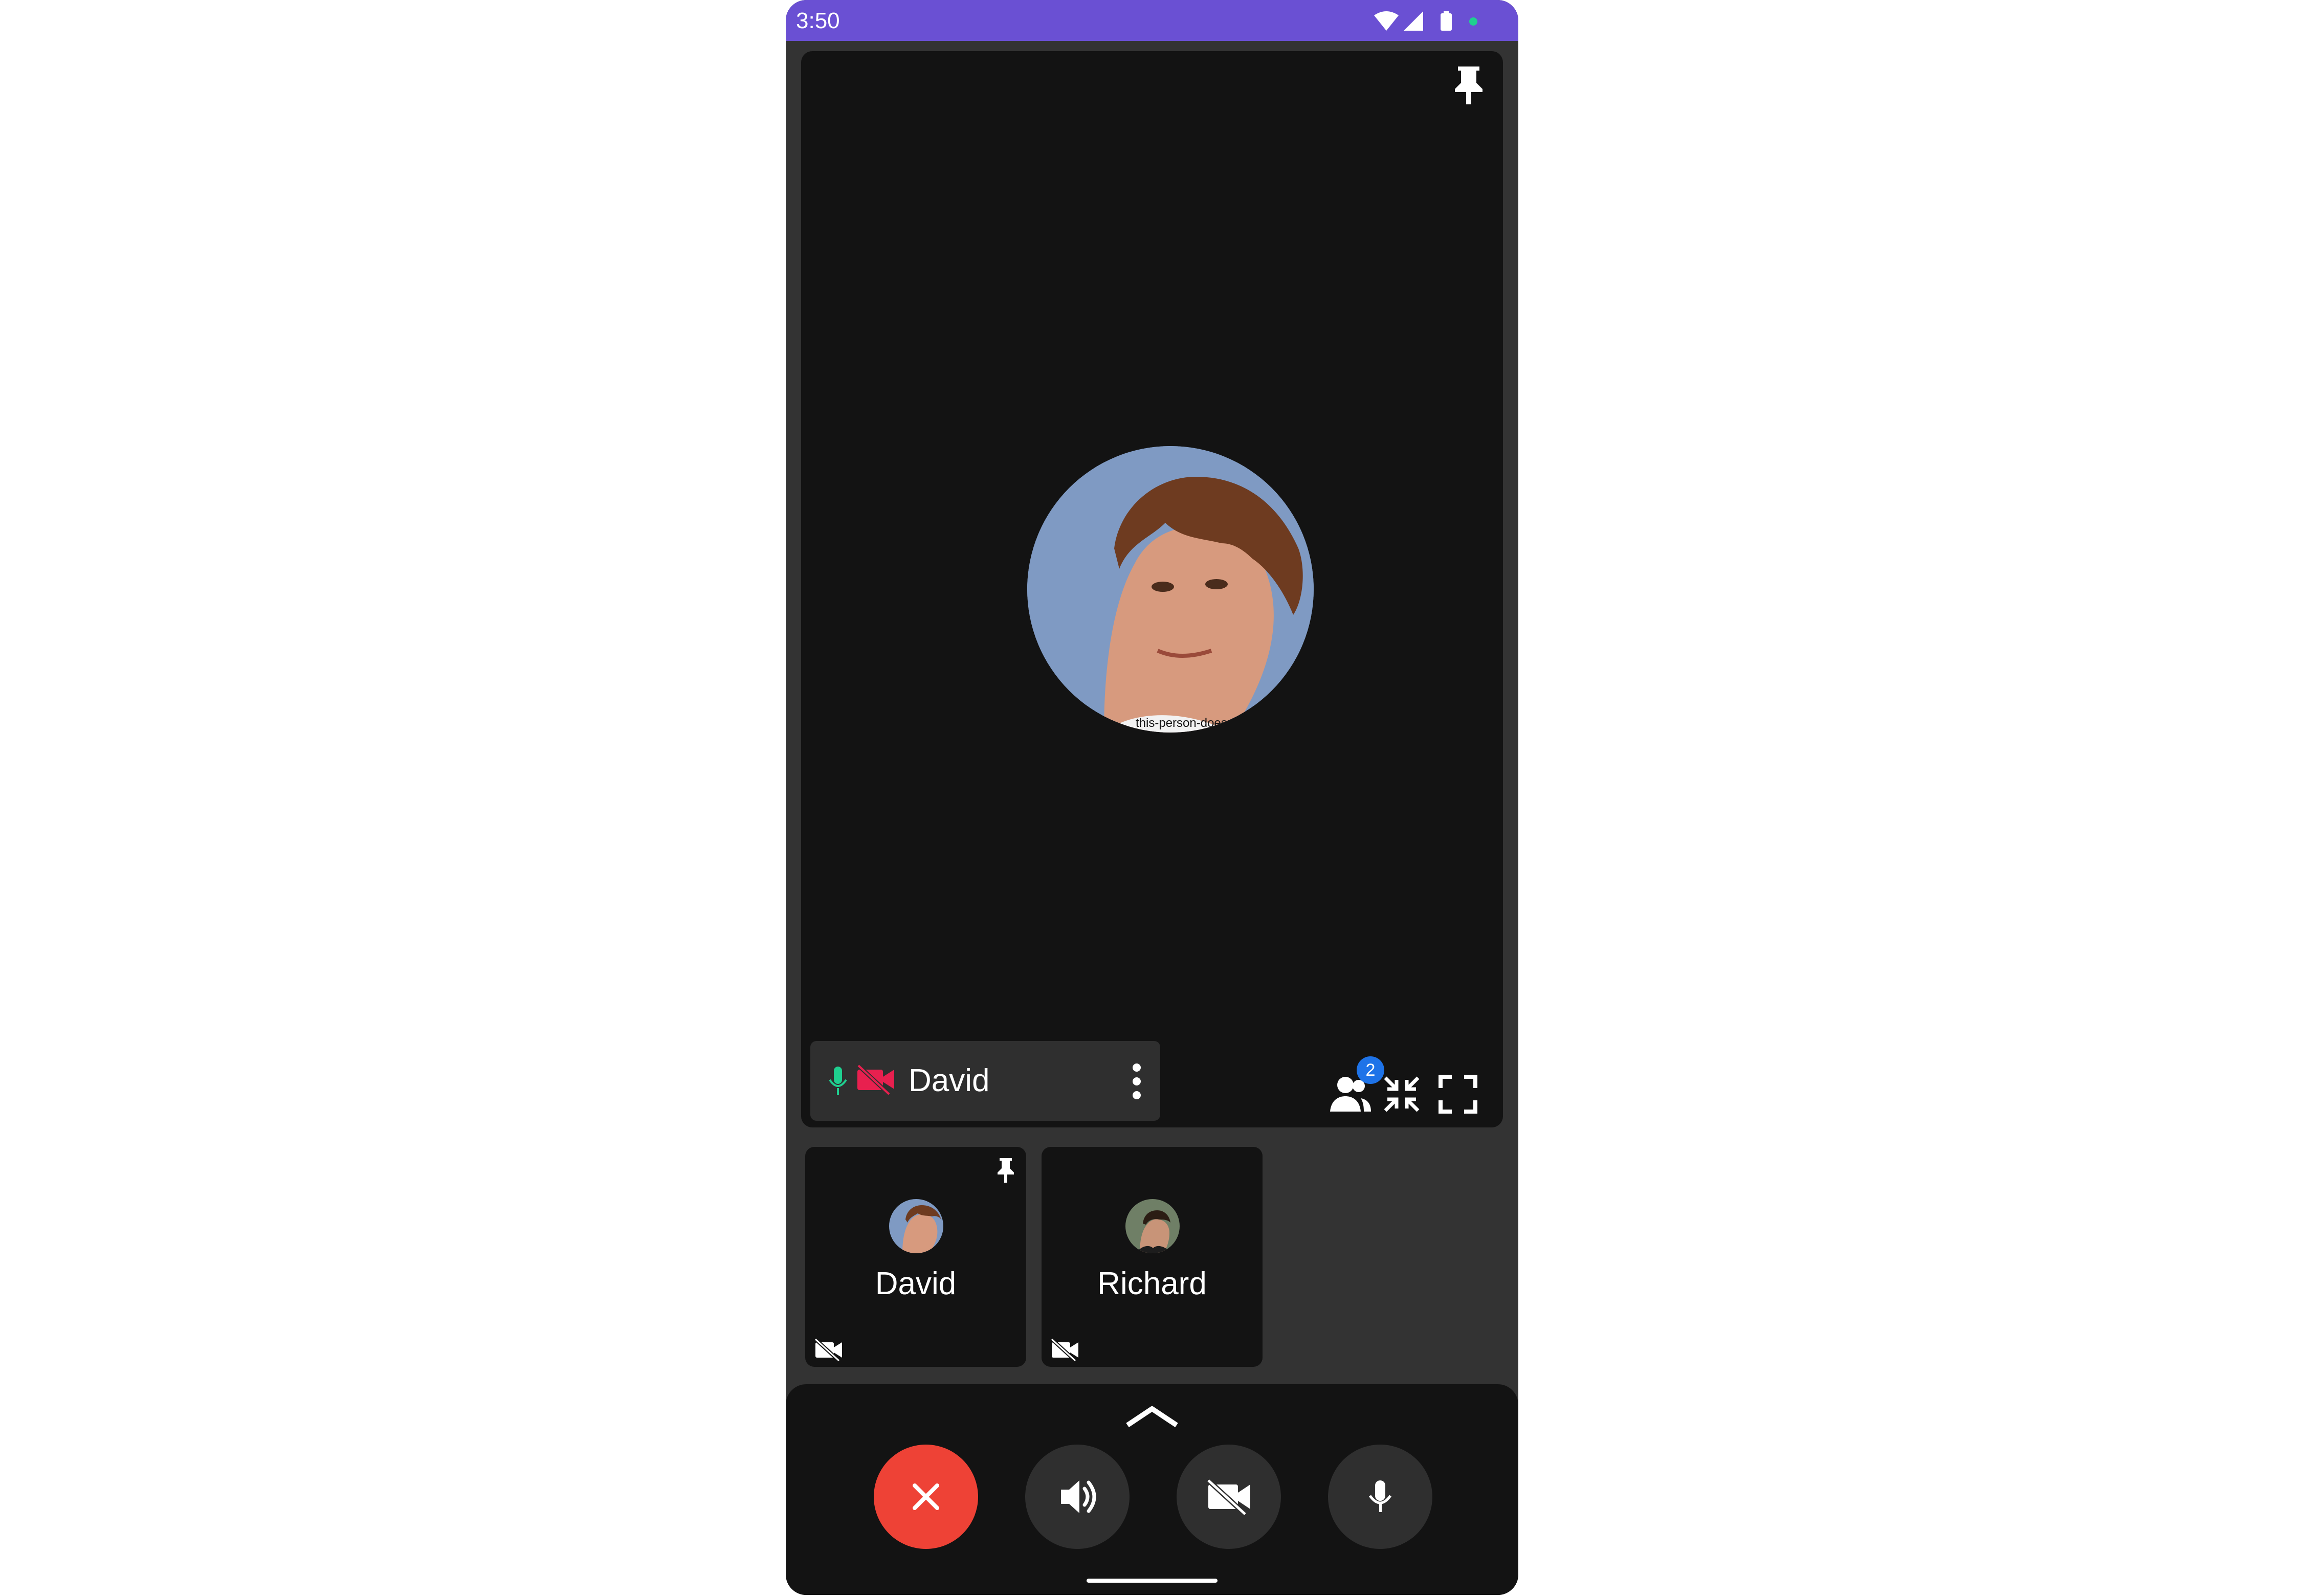 The width and height of the screenshot is (2301, 1596). What do you see at coordinates (818, 20) in the screenshot?
I see `status-time: 3:50` at bounding box center [818, 20].